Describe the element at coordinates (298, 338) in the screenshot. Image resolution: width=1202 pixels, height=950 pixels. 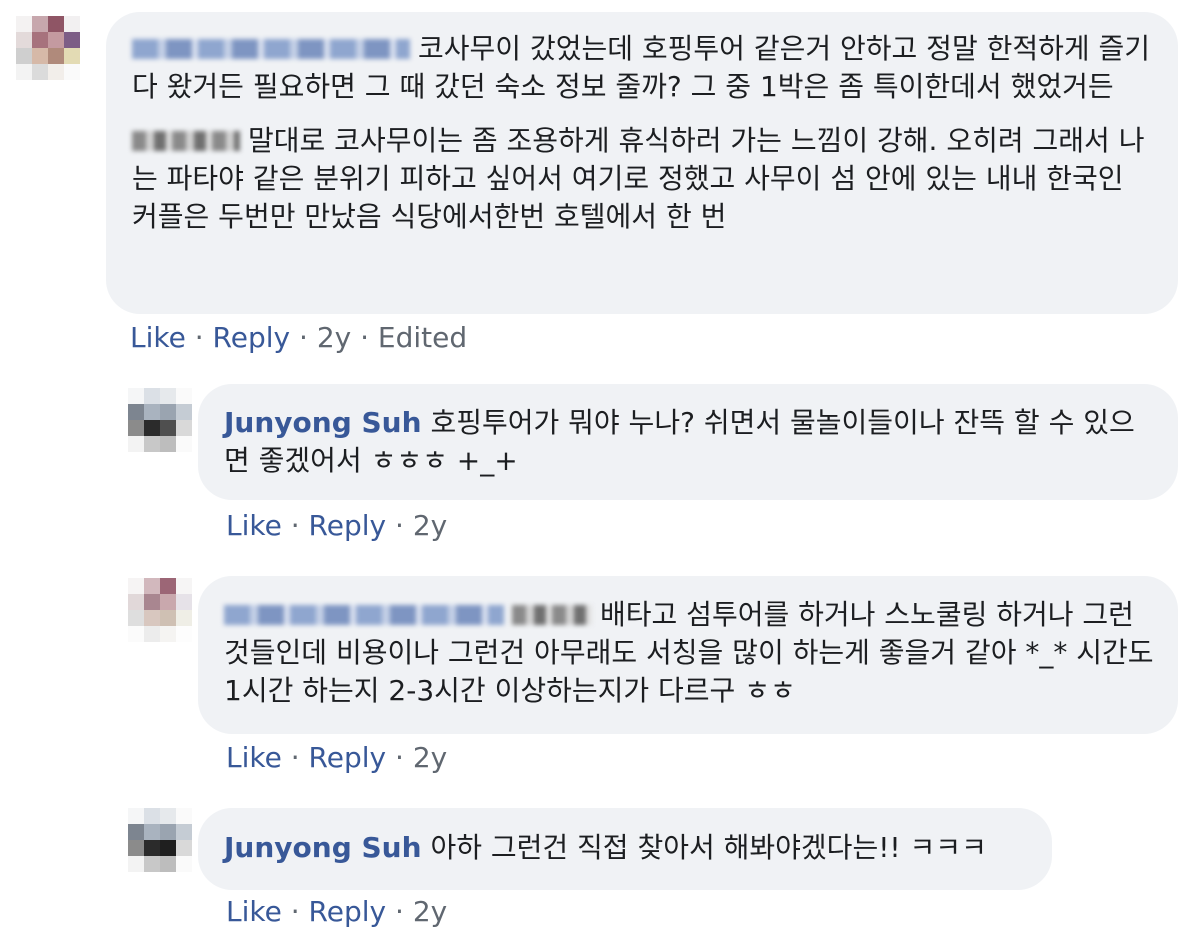
I see `comment-actions-1: Like · Reply · 2y · Edited` at that location.